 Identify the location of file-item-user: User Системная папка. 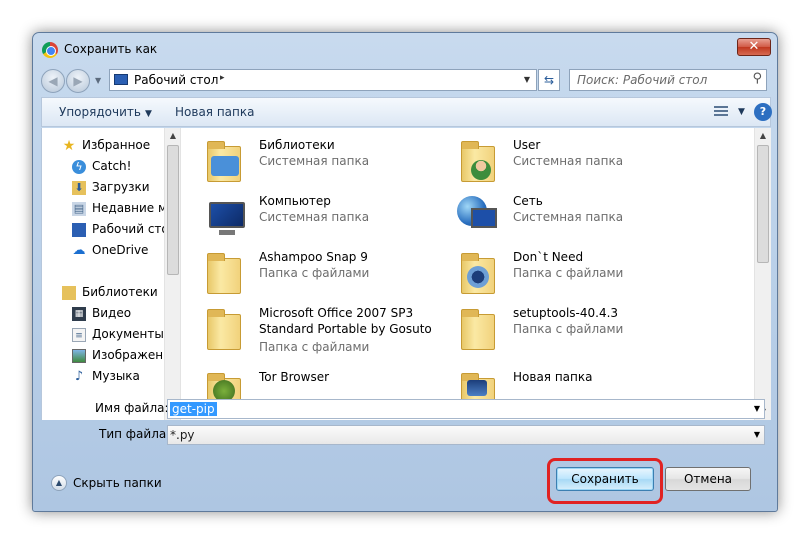
(580, 161).